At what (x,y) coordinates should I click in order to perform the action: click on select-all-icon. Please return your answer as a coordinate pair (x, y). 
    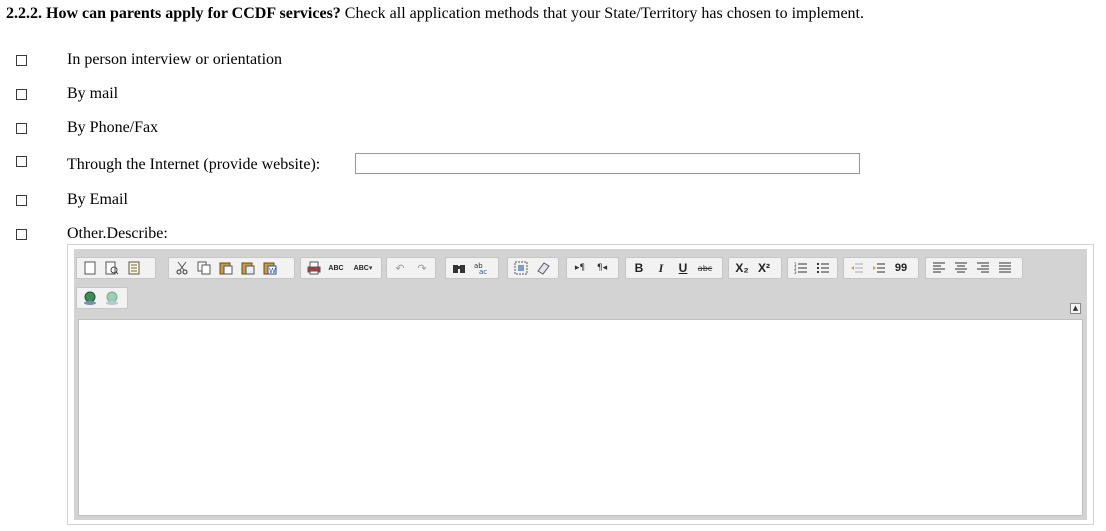
    Looking at the image, I should click on (521, 268).